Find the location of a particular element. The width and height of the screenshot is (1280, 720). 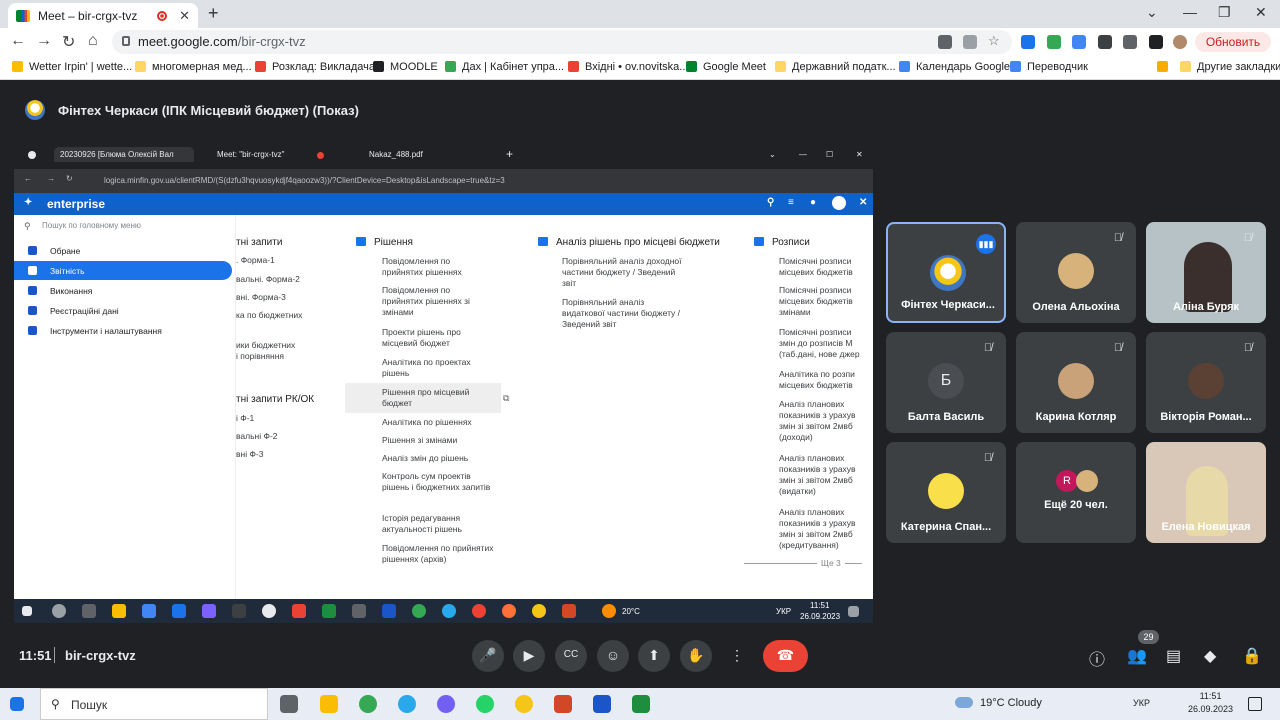

minimize-button: — is located at coordinates (1190, 12).